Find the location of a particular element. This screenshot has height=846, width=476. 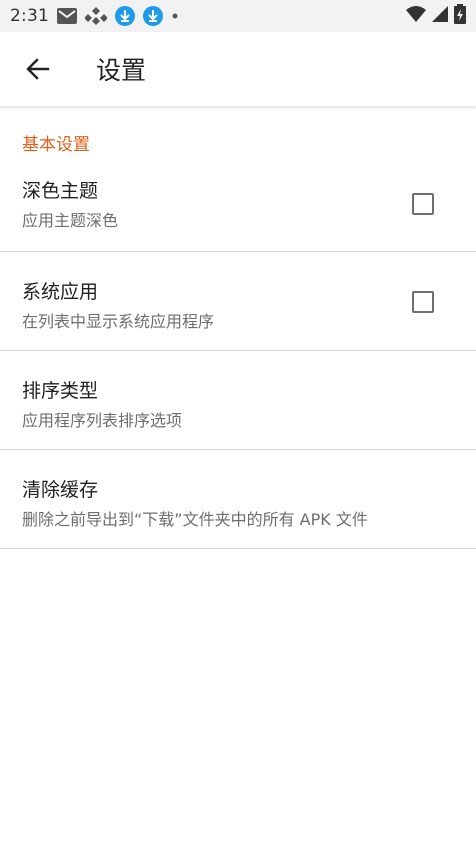

arrow-back-icon is located at coordinates (38, 69).